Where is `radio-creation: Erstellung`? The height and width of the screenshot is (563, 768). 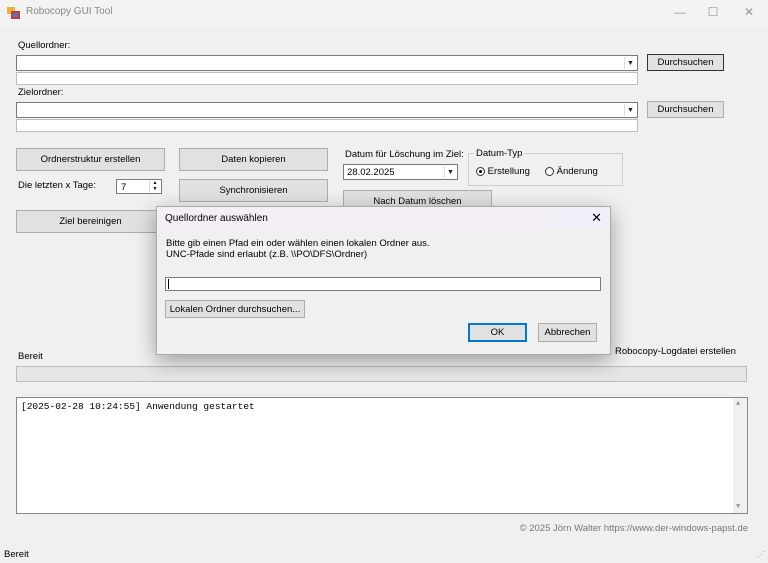 radio-creation: Erstellung is located at coordinates (503, 171).